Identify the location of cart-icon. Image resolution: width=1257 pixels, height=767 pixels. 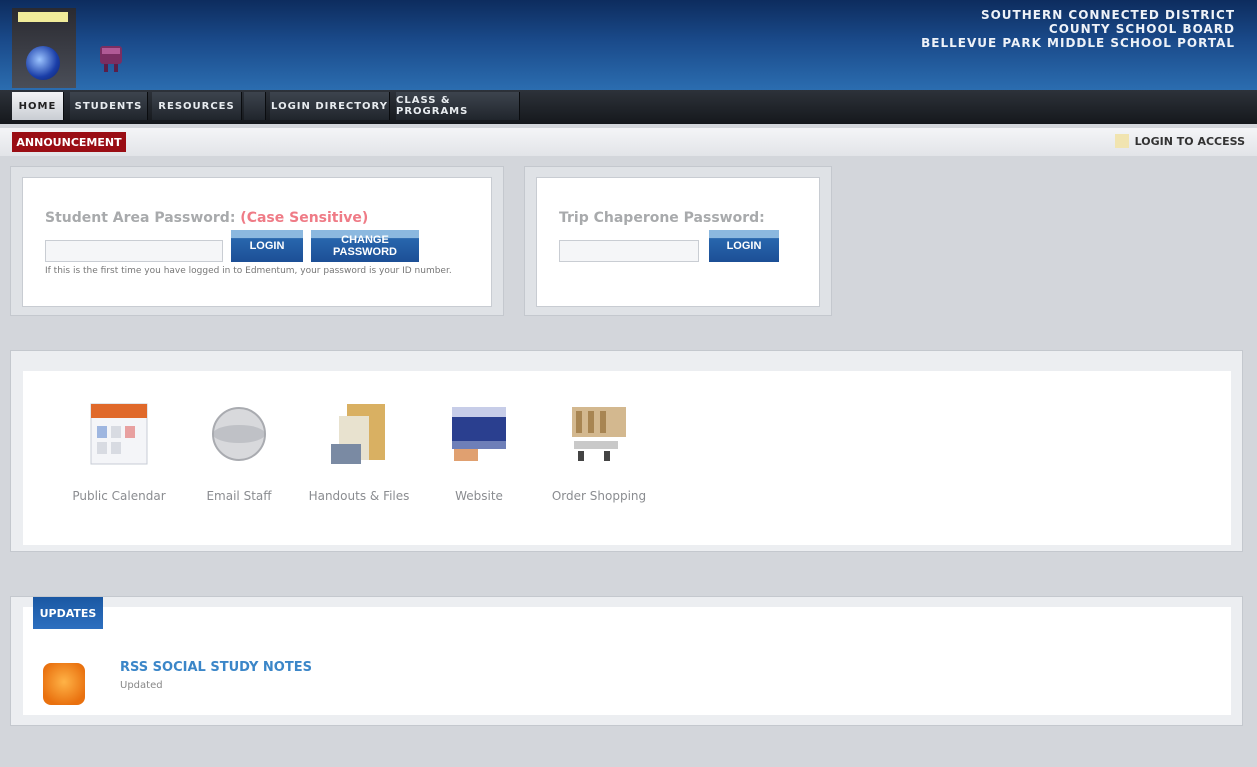
(599, 434).